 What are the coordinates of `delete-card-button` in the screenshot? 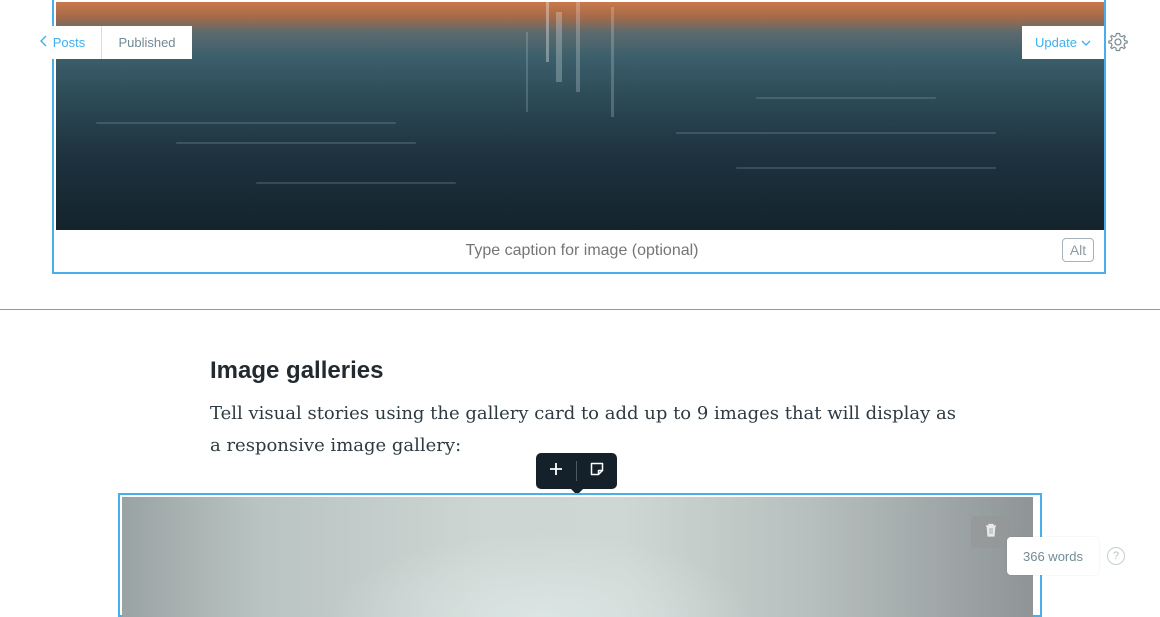 It's located at (991, 532).